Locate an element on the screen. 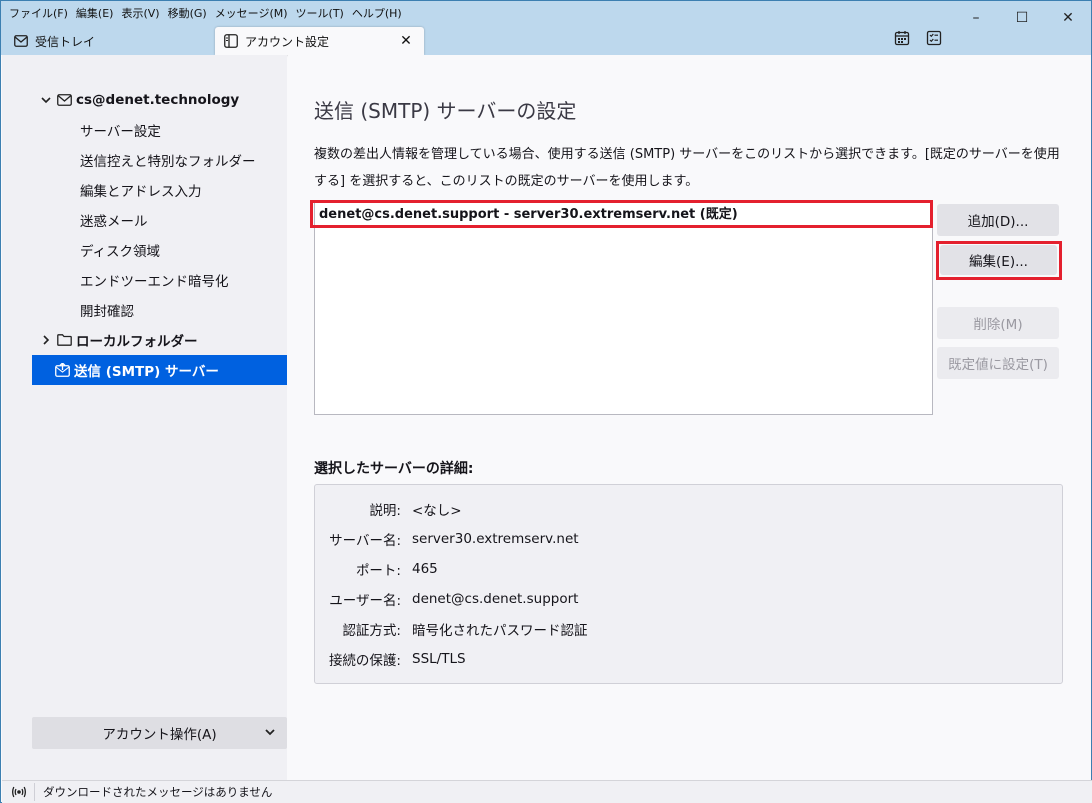 The width and height of the screenshot is (1092, 803). detail-value: SSL/TLS is located at coordinates (439, 659).